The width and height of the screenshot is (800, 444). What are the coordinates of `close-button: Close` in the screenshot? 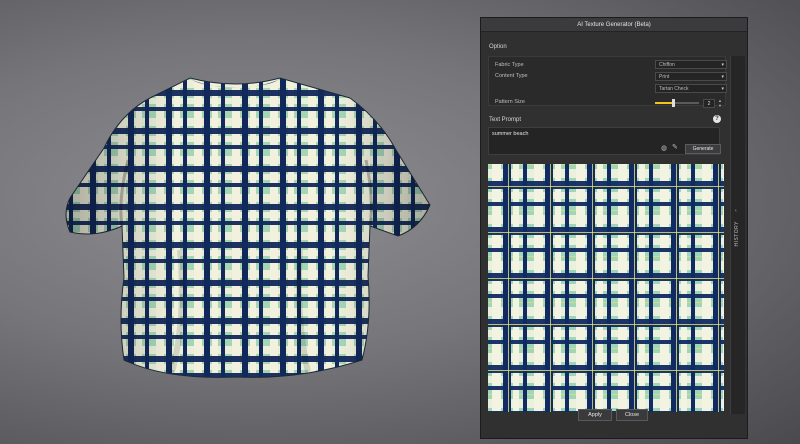 It's located at (632, 415).